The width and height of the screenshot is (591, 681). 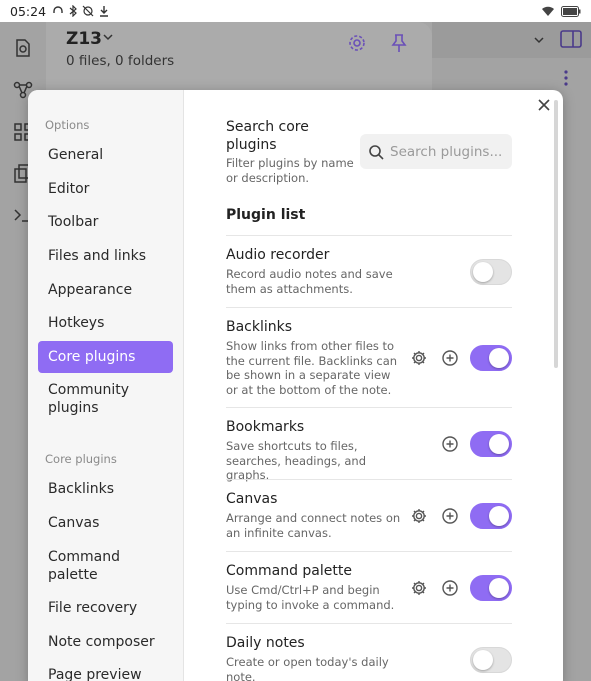 I want to click on close-icon, so click(x=544, y=105).